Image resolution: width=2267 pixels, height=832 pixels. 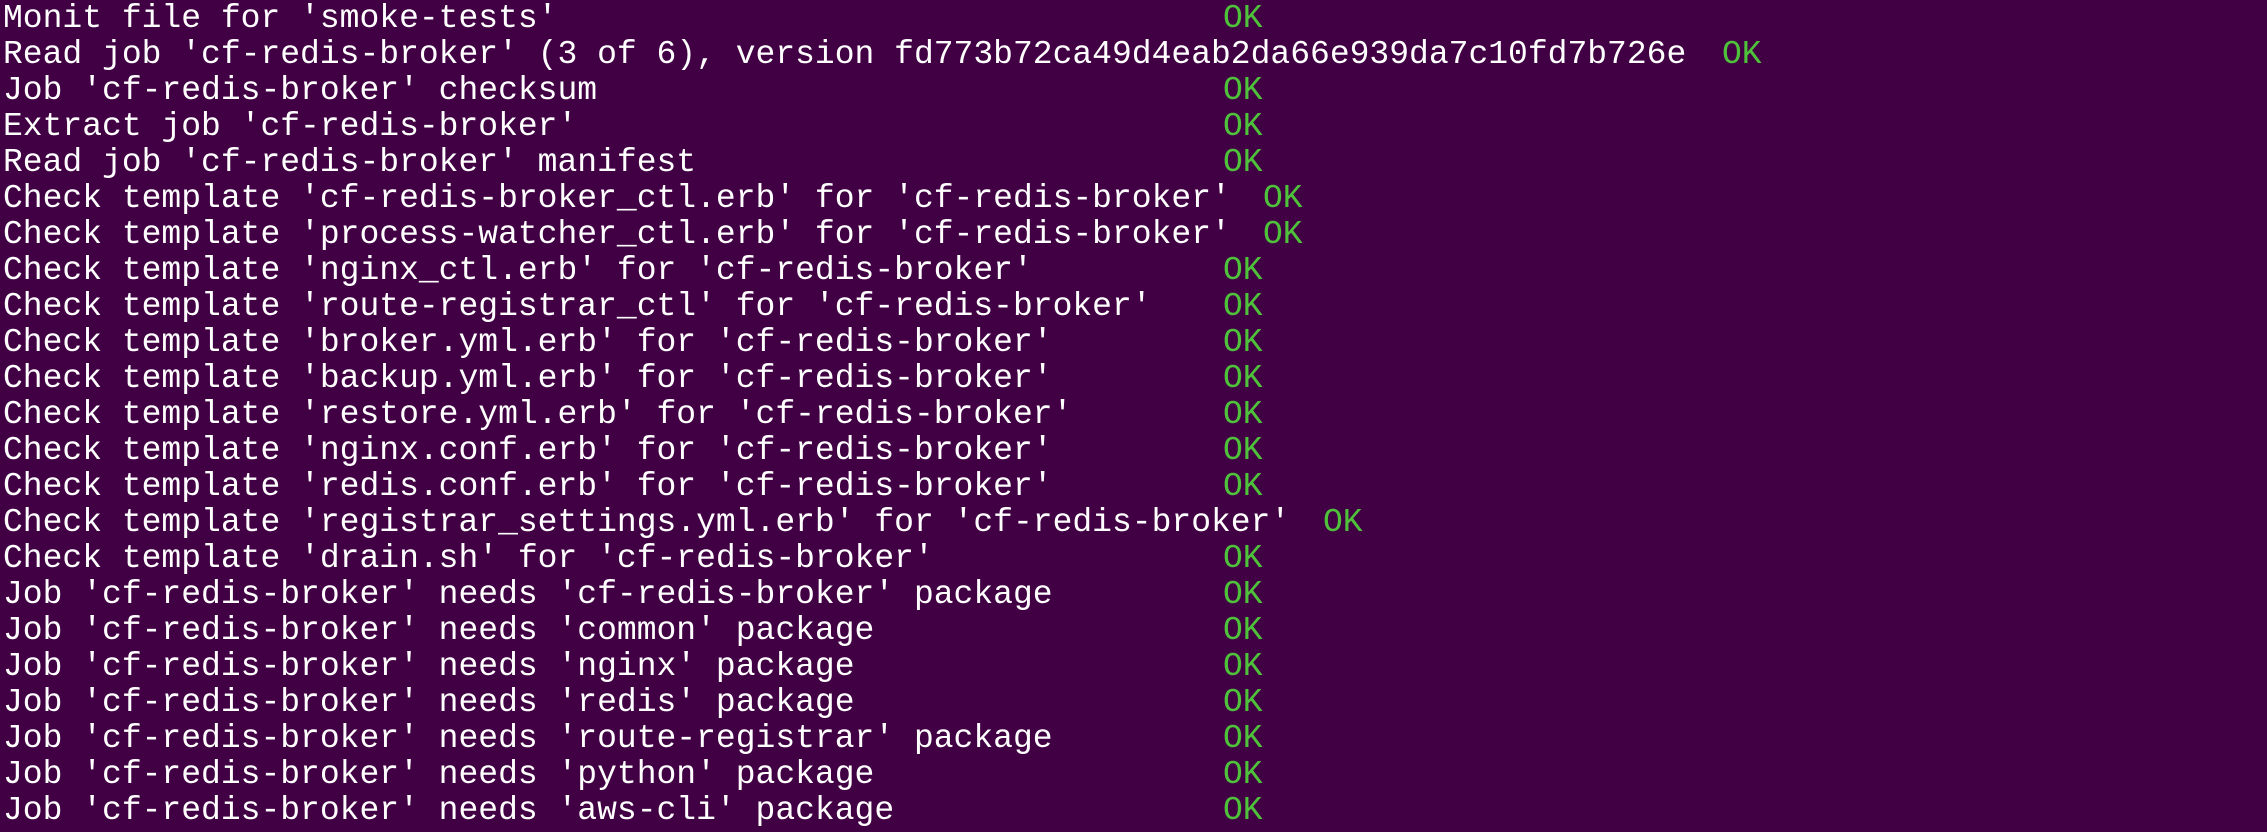 I want to click on log-line: Extract job 'cf-redis-broker' OK, so click(x=1133, y=127).